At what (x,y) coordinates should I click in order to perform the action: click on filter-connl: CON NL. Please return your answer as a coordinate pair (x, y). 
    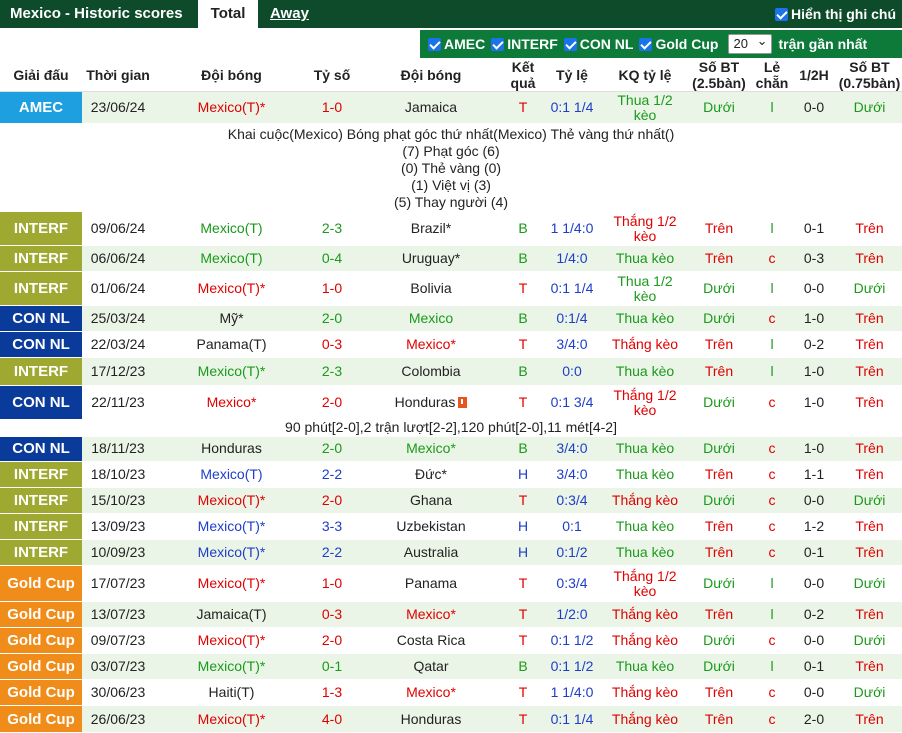
    Looking at the image, I should click on (598, 44).